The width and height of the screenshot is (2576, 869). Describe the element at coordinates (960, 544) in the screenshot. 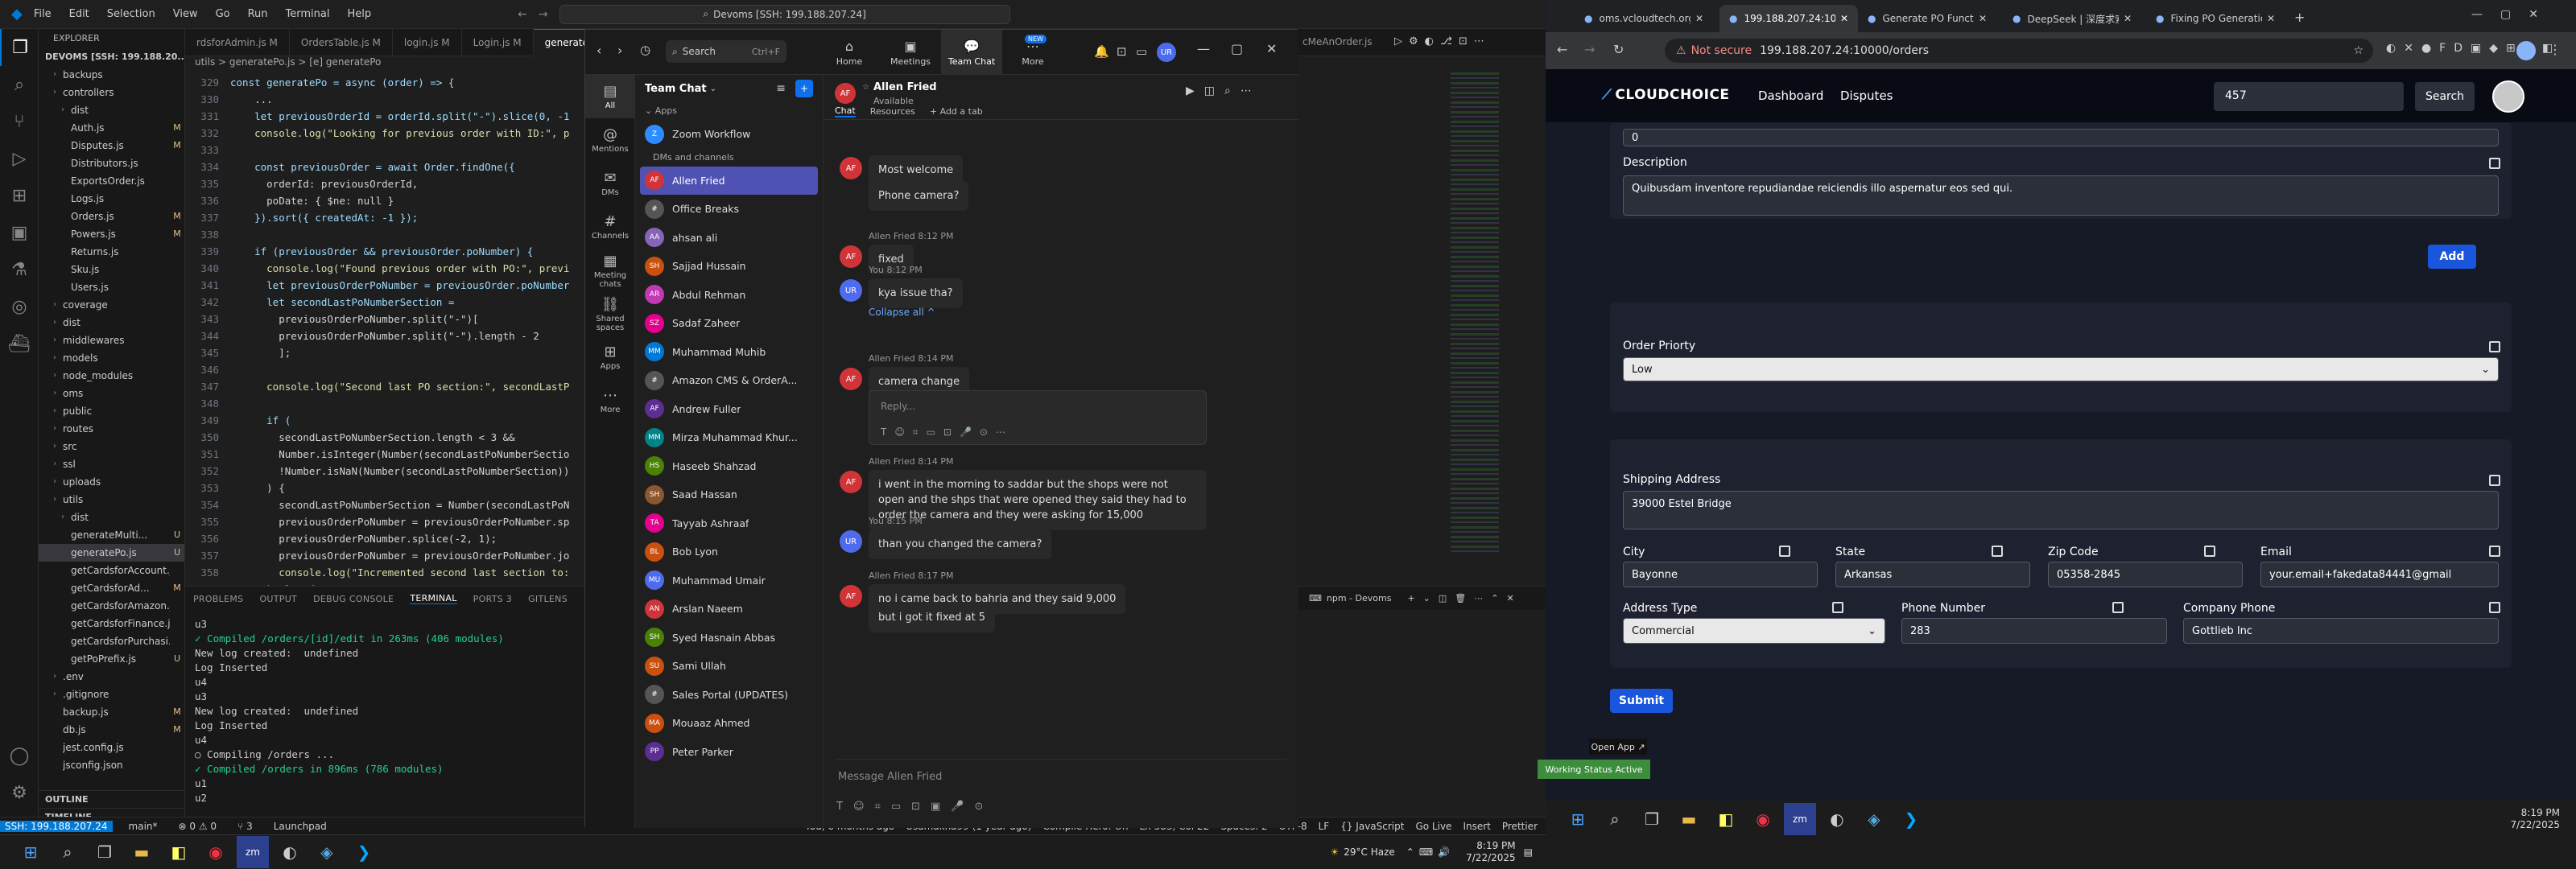

I see `message-bubble: than you changed the camera?` at that location.